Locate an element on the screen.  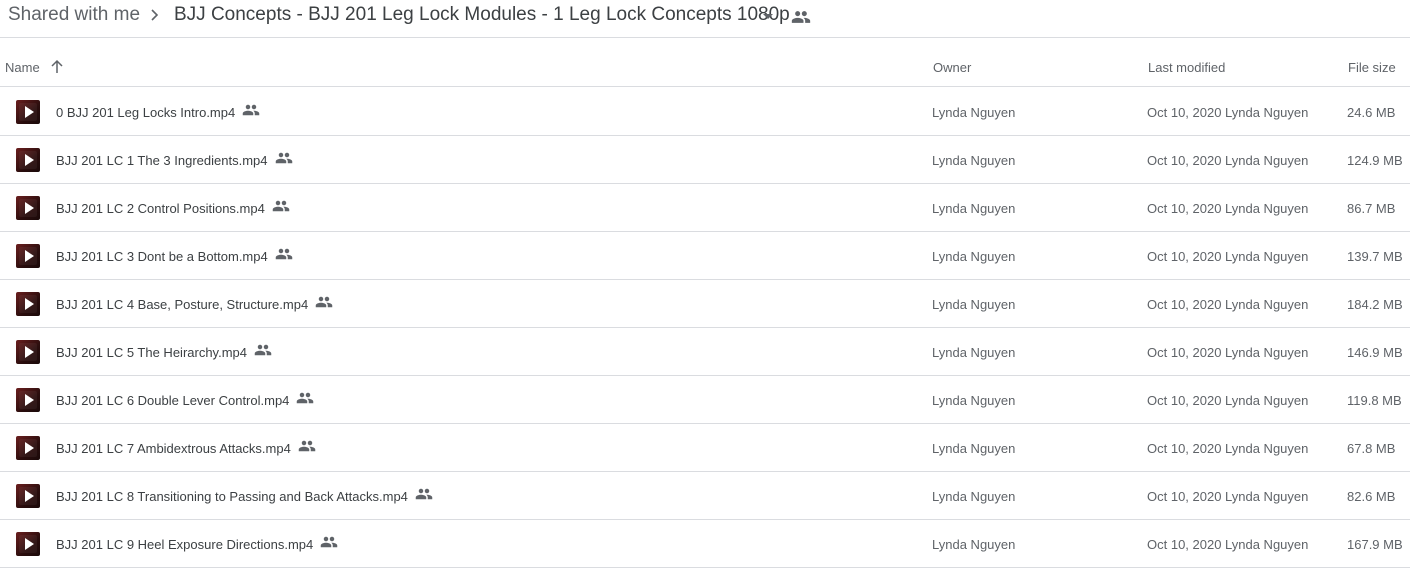
breadcrumb-shared-with-me: Shared with me is located at coordinates (74, 15).